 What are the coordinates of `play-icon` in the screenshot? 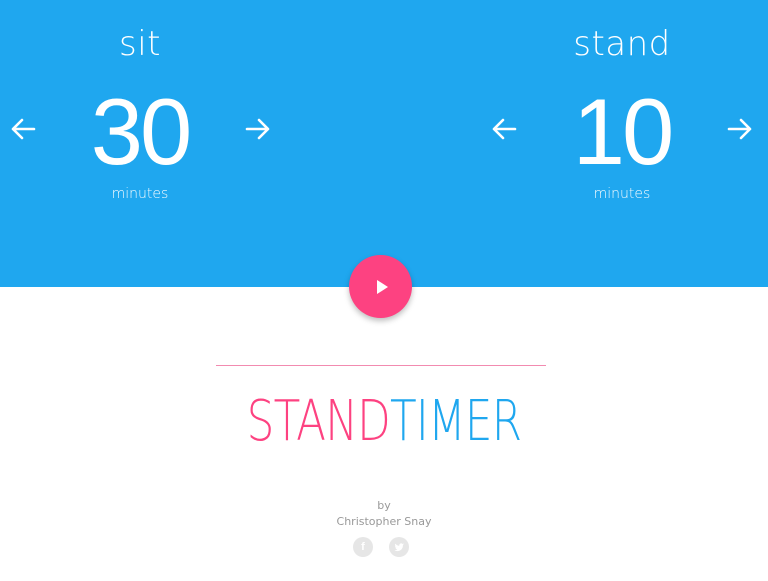 It's located at (382, 286).